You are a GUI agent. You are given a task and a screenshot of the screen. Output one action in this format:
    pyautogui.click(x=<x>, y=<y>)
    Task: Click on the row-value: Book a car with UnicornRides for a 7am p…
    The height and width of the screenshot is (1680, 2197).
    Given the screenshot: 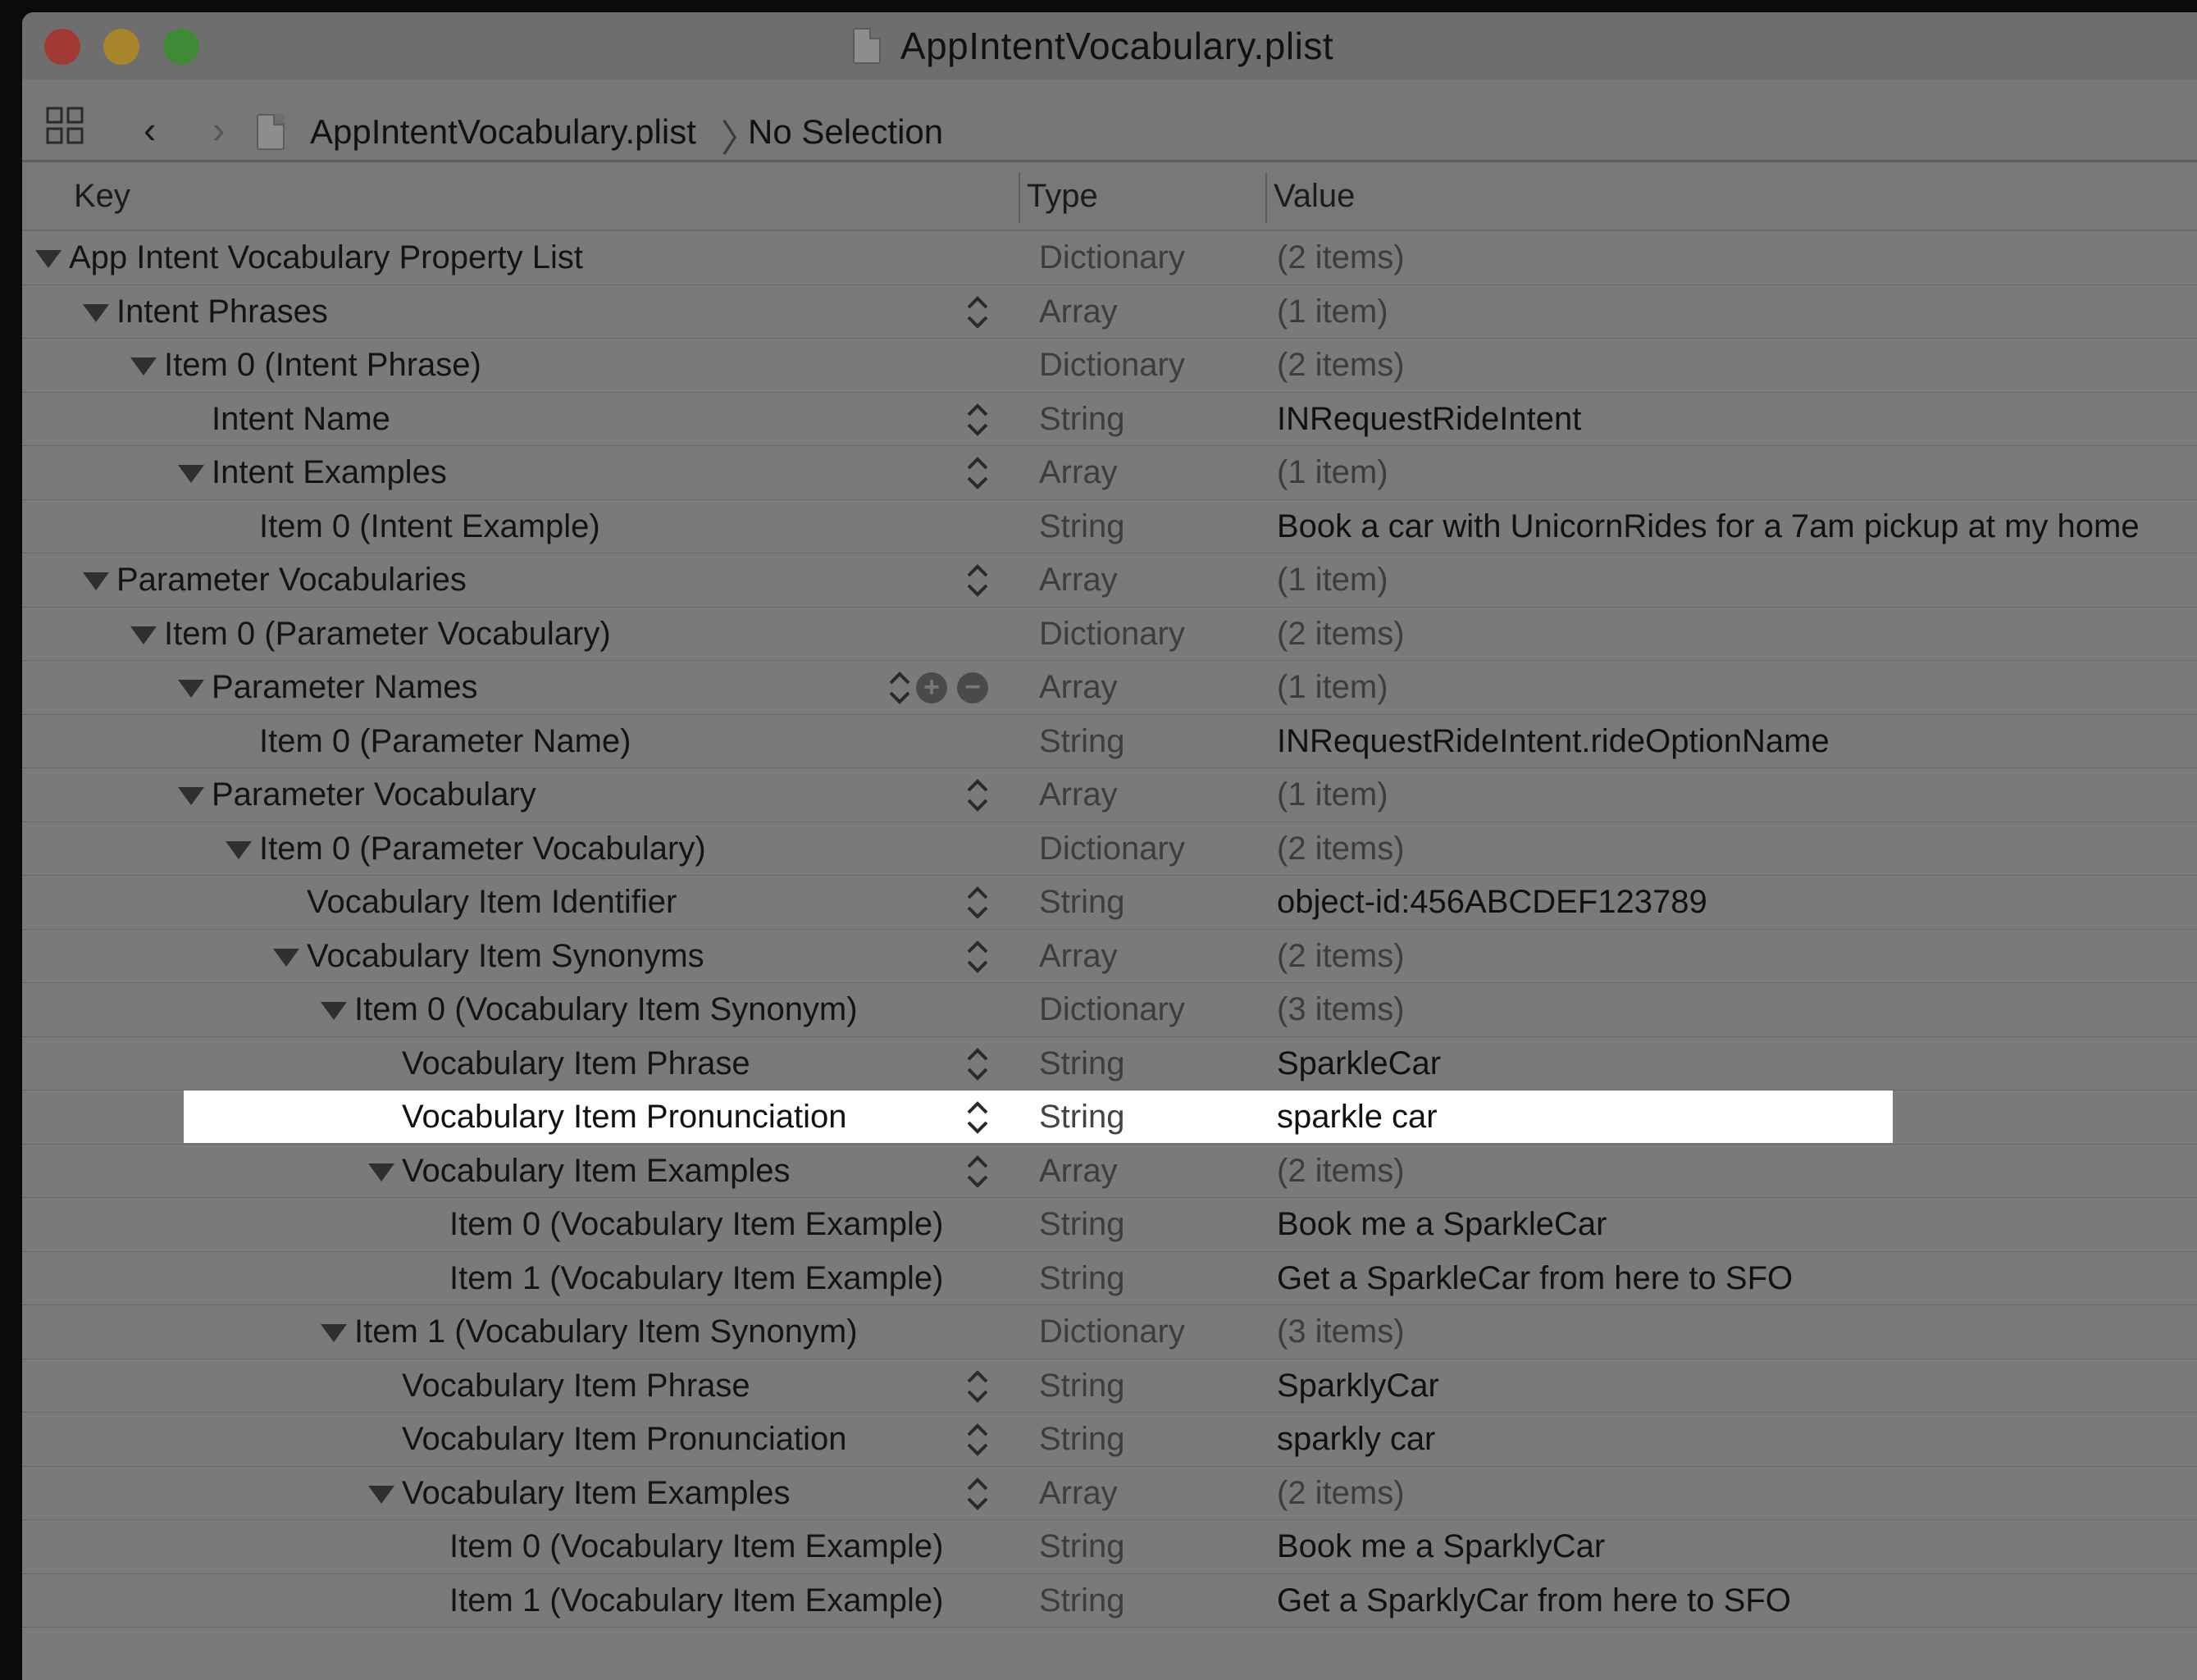 What is the action you would take?
    pyautogui.click(x=1709, y=527)
    